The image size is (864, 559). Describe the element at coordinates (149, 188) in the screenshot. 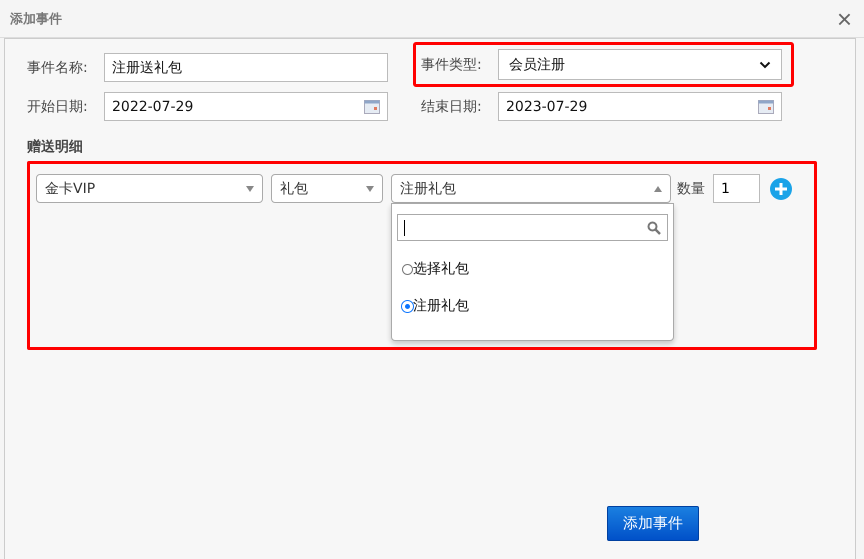

I see `select-field: 金卡VIP` at that location.